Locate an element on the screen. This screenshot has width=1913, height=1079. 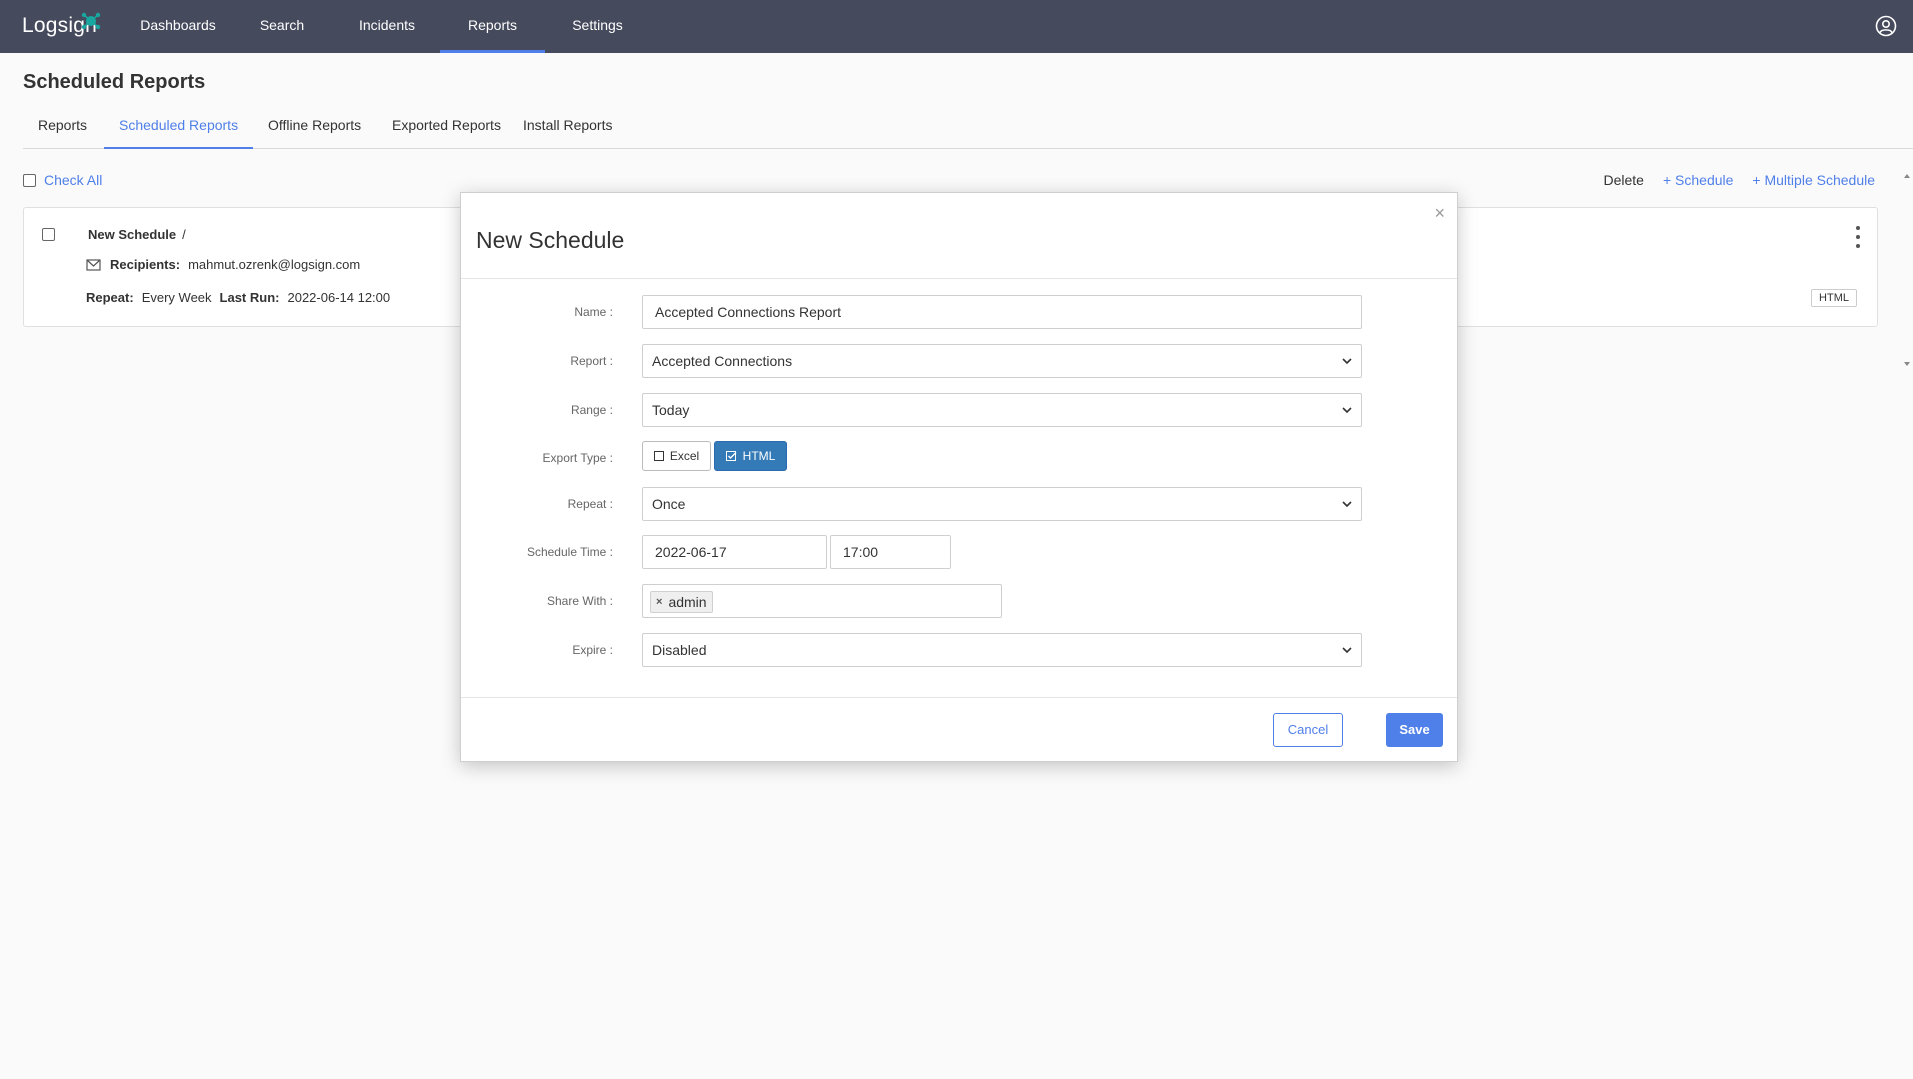
check-all-label: Check All is located at coordinates (73, 180).